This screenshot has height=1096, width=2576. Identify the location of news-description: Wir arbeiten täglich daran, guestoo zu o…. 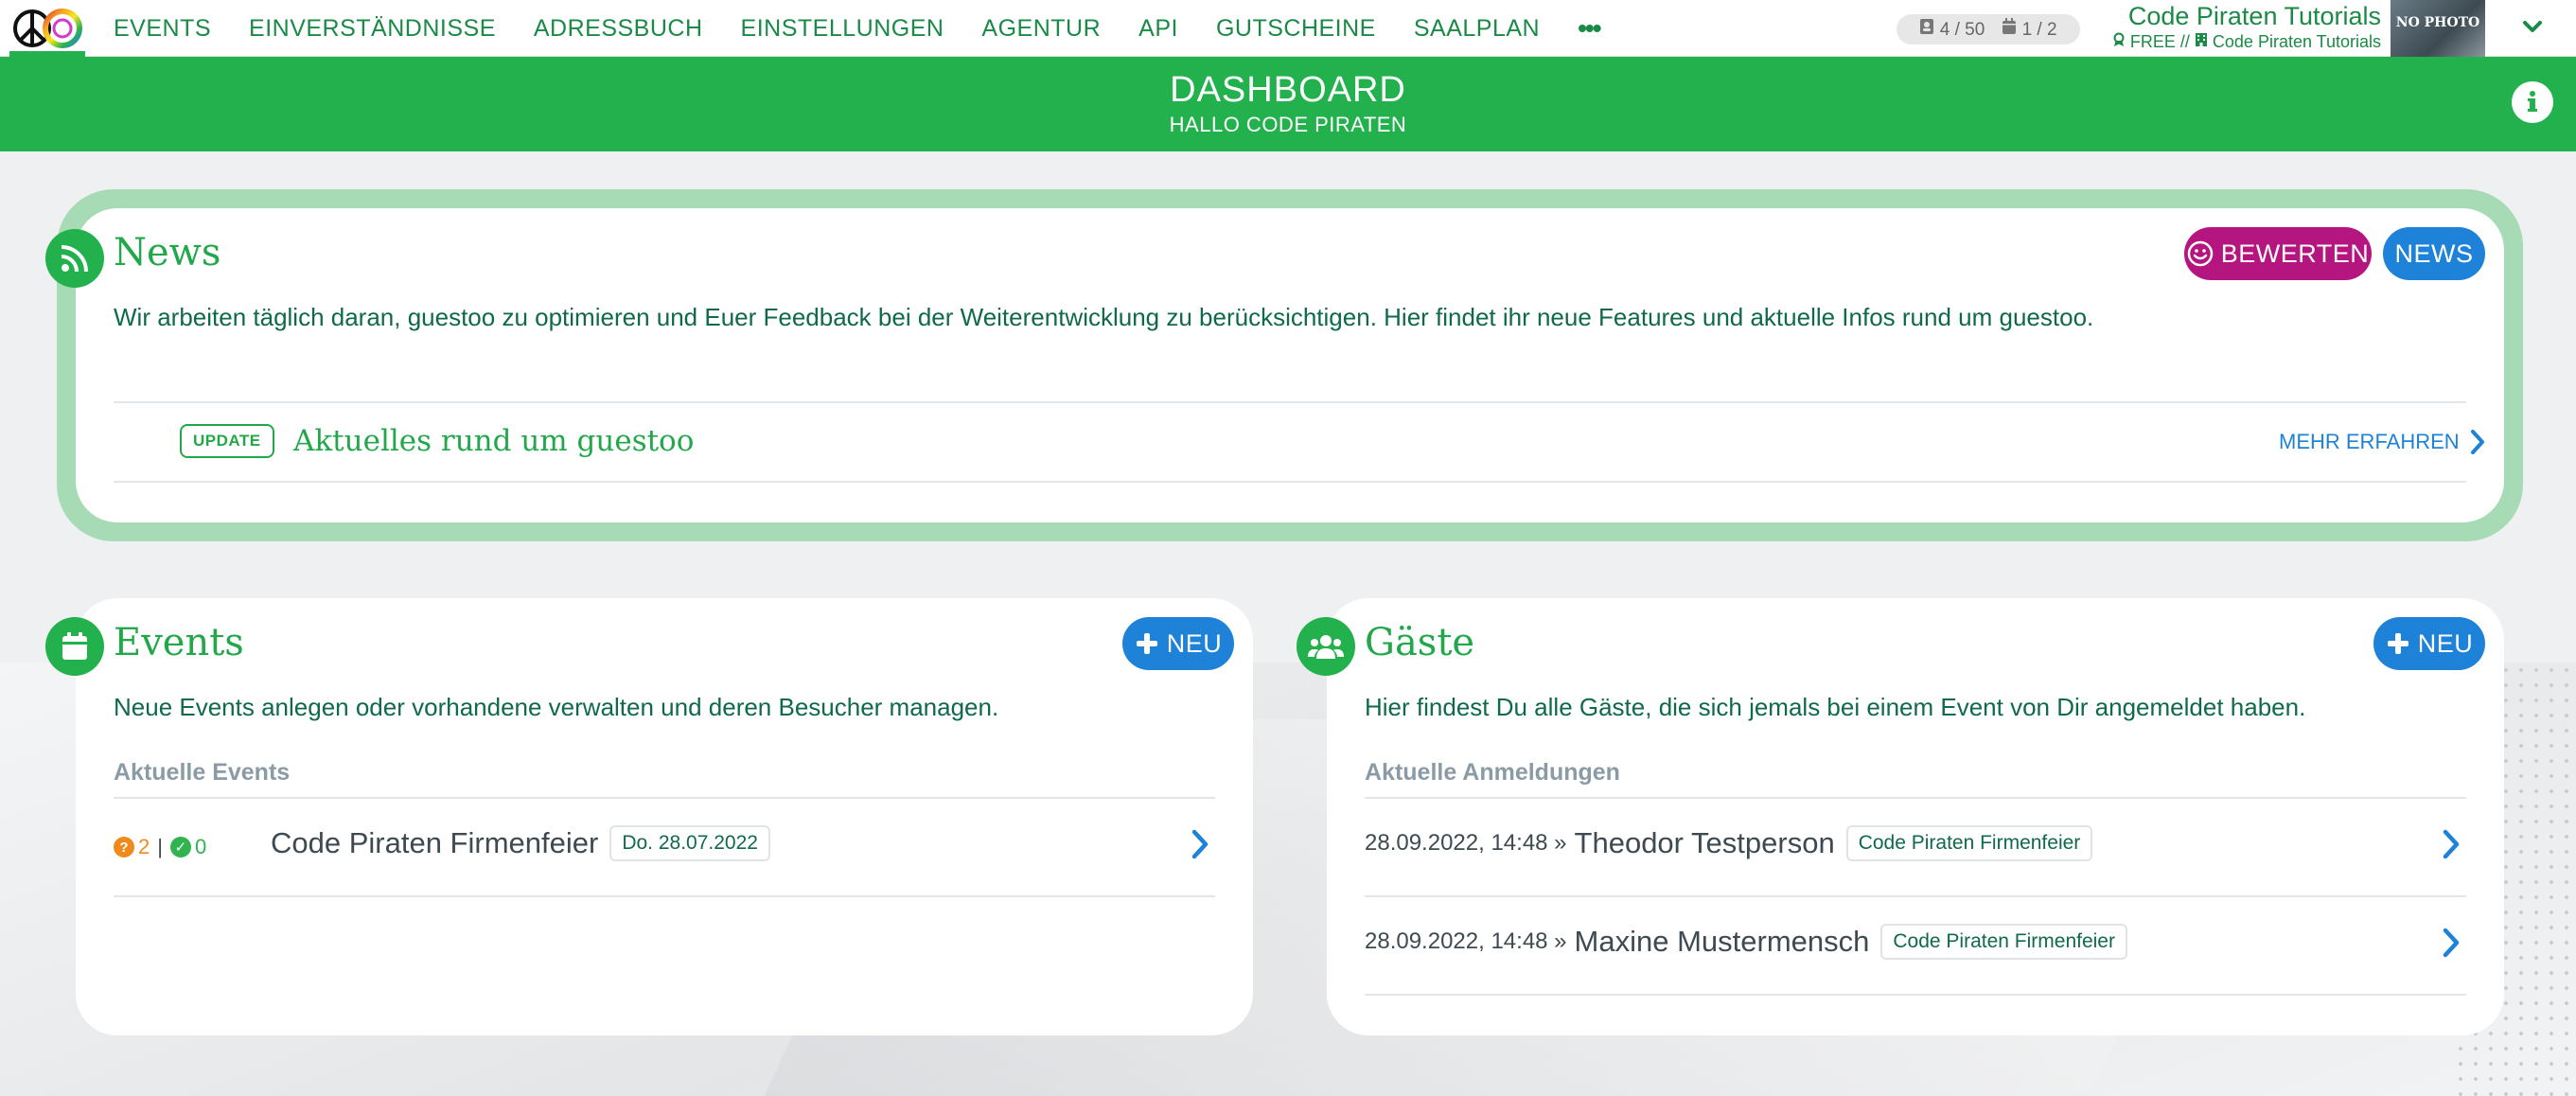
(1104, 317).